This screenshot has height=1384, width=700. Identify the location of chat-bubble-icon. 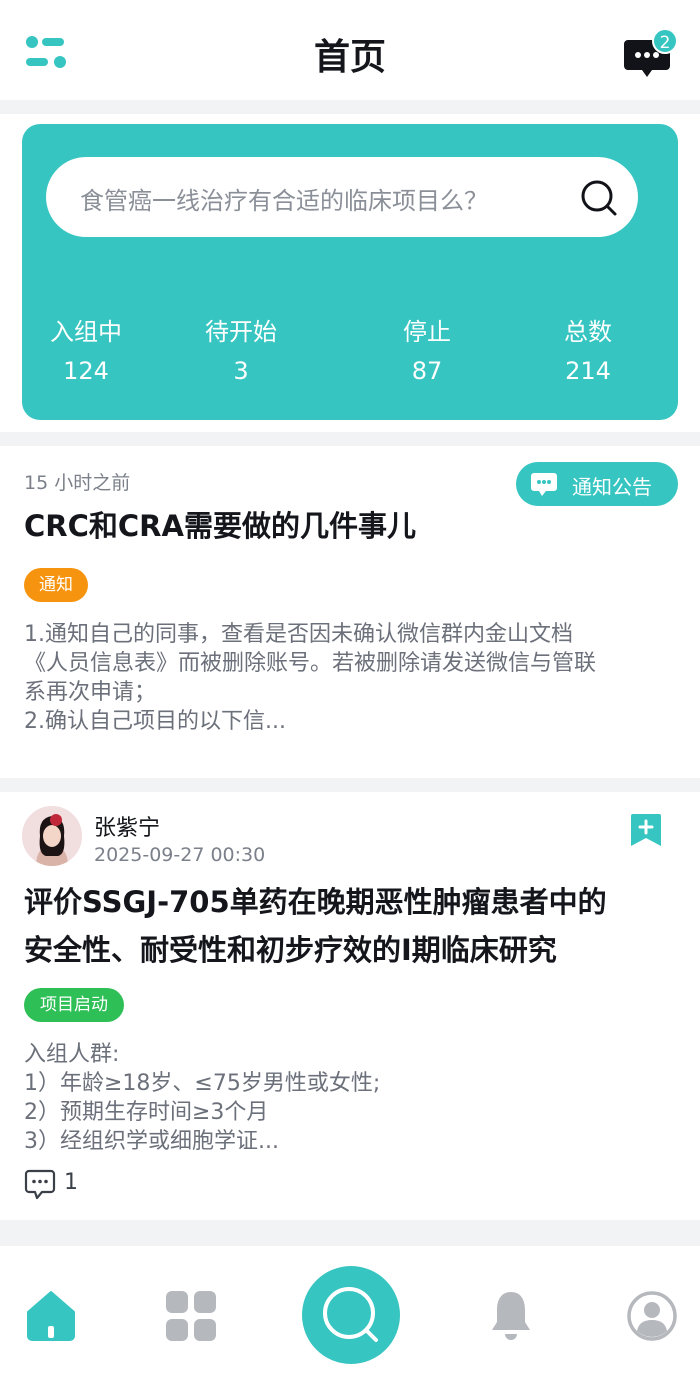
(544, 484).